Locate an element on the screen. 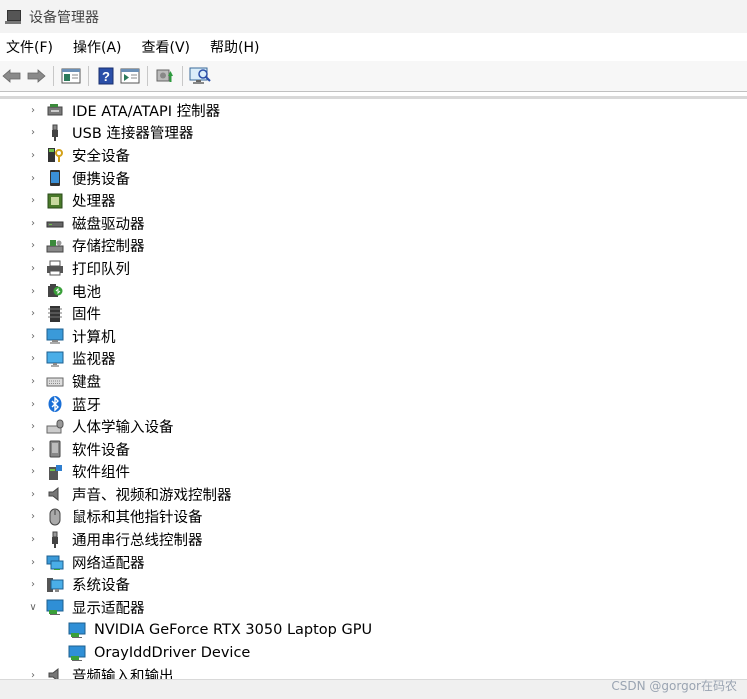 This screenshot has height=699, width=747. tree-category-item: › 系统设备 is located at coordinates (373, 584).